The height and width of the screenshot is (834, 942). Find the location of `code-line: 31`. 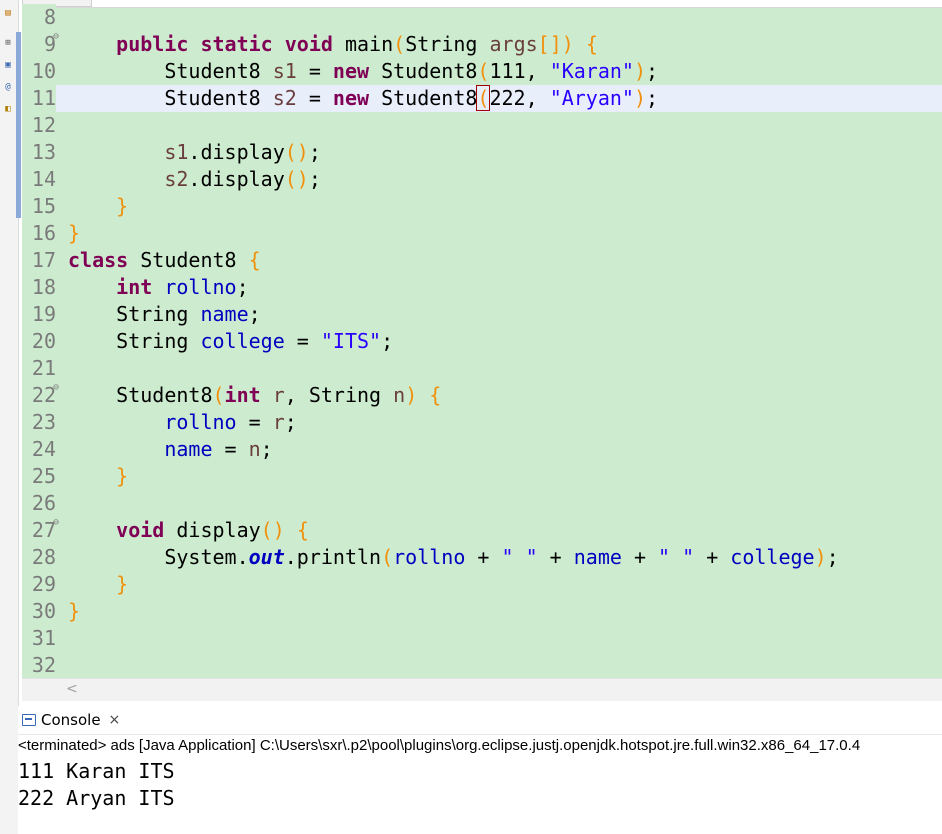

code-line: 31 is located at coordinates (482, 638).